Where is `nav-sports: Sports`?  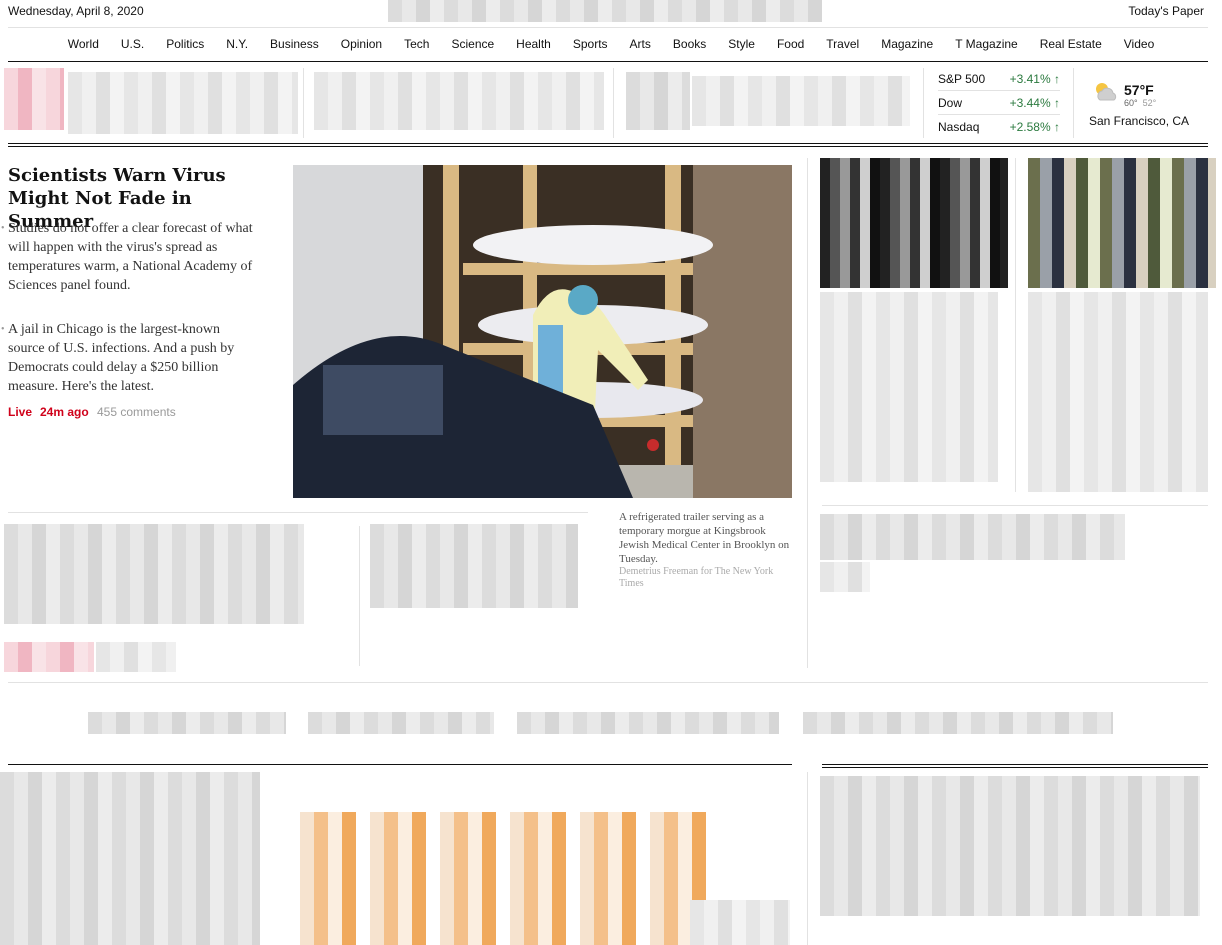
nav-sports: Sports is located at coordinates (590, 44).